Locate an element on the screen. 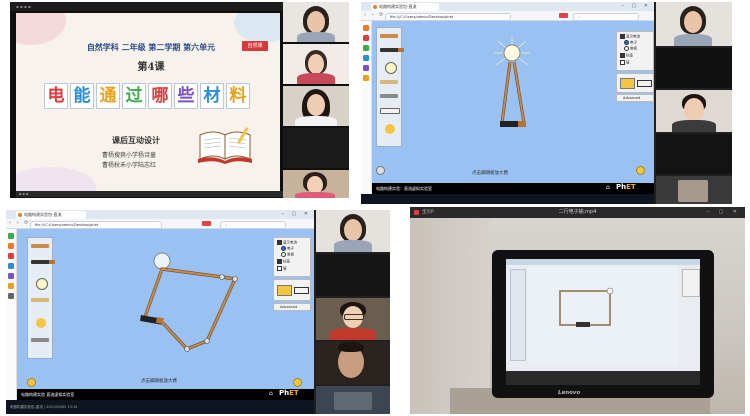  zoom-out-icon is located at coordinates (31, 382).